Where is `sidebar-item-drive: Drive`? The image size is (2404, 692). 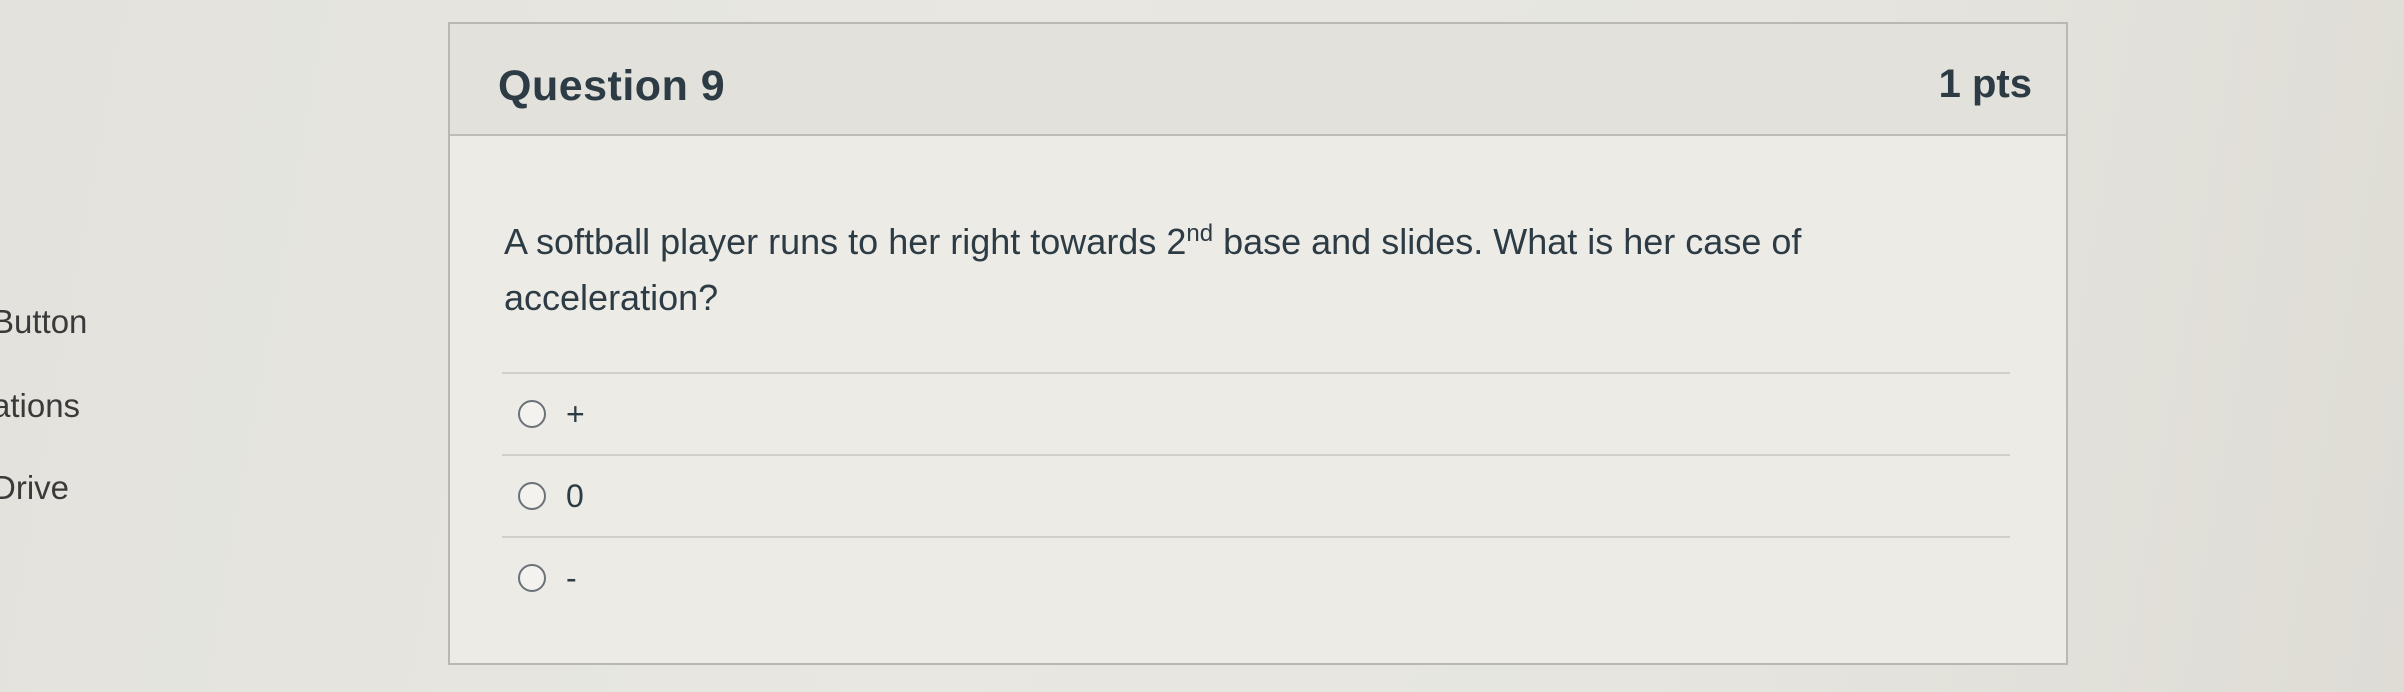 sidebar-item-drive: Drive is located at coordinates (34, 488).